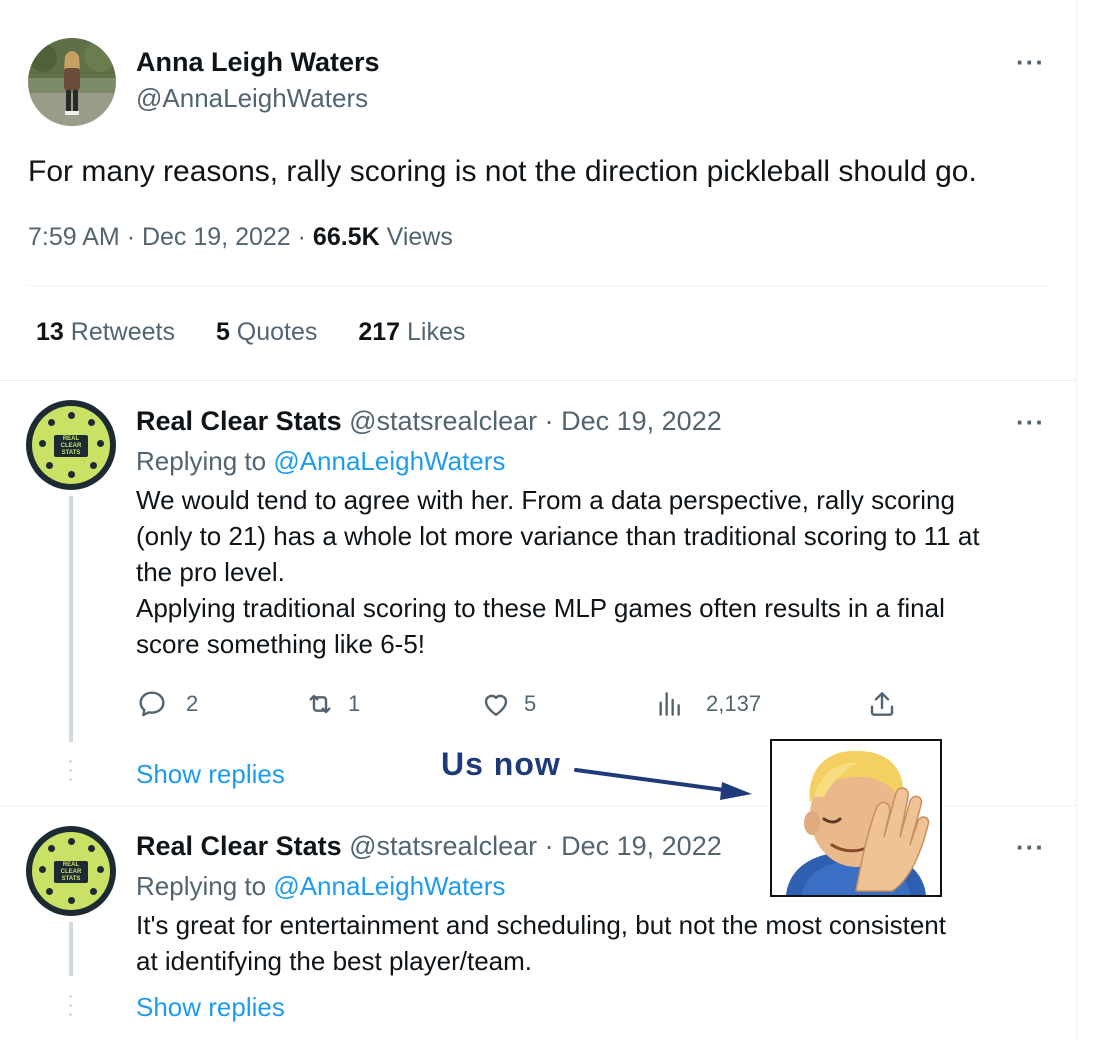 The width and height of the screenshot is (1100, 1040). I want to click on likes-count: 217, so click(379, 332).